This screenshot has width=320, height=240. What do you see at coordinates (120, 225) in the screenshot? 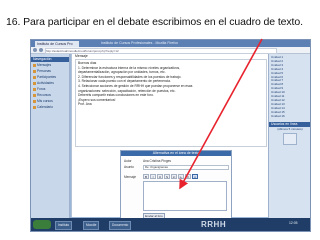
I see `taskbar-button: Documento` at bounding box center [120, 225].